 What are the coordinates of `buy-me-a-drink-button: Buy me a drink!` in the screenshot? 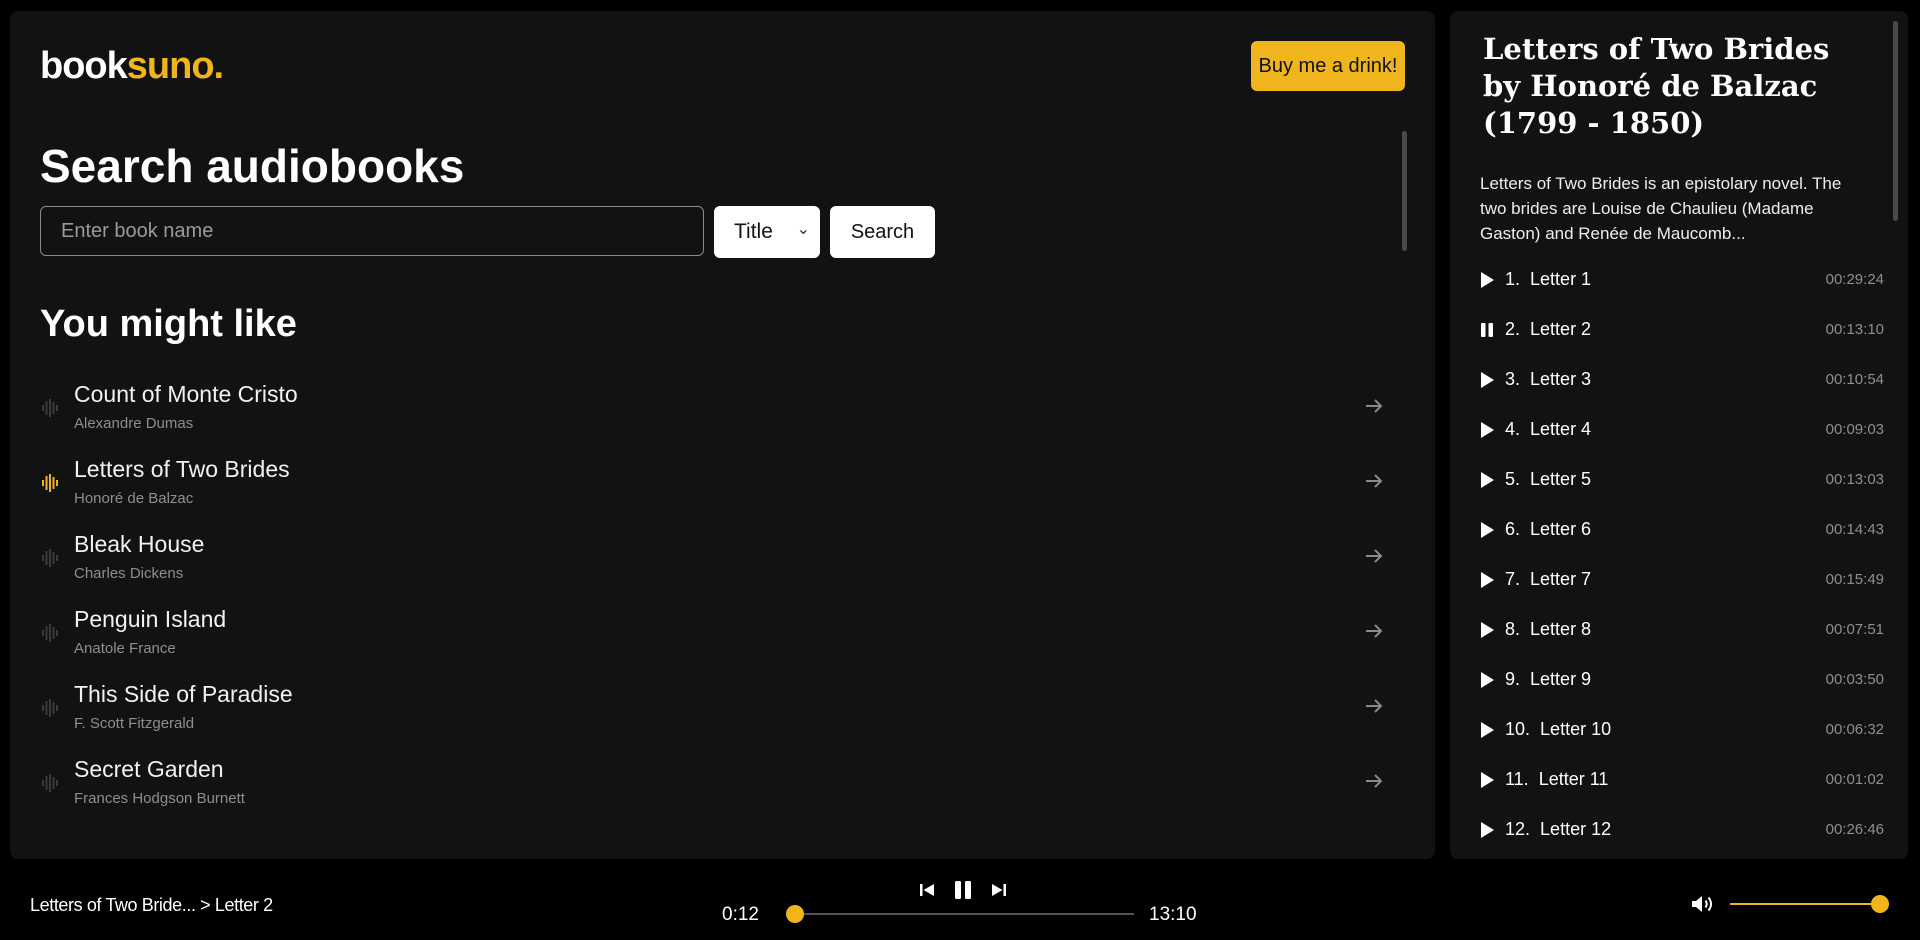 It's located at (1328, 66).